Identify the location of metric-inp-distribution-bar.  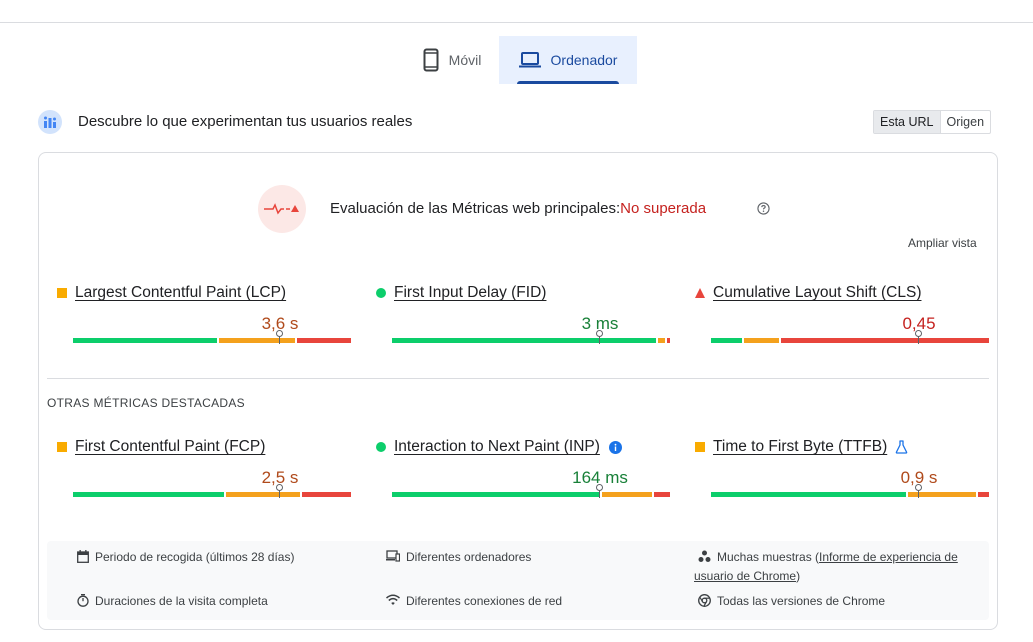
(531, 494).